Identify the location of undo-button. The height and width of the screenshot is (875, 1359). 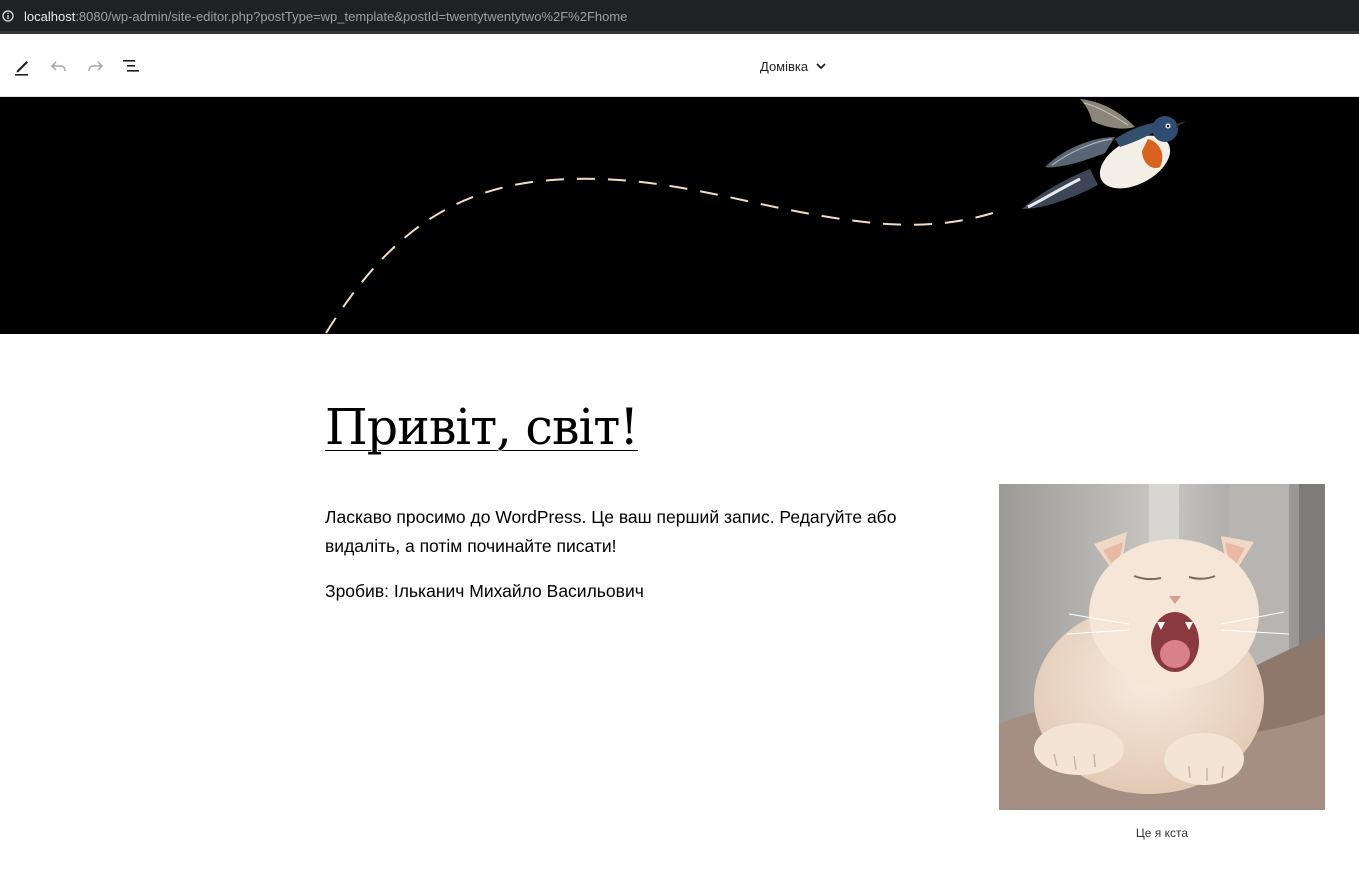
(59, 66).